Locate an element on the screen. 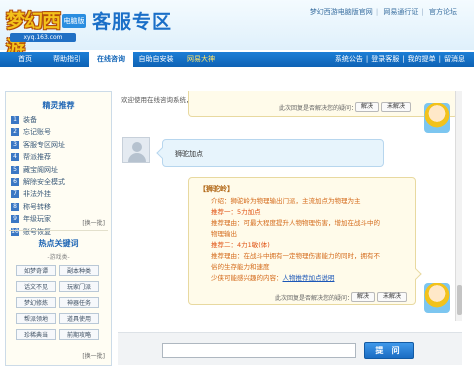 The width and height of the screenshot is (474, 375). nav-link-login: 登录客服 is located at coordinates (385, 59).